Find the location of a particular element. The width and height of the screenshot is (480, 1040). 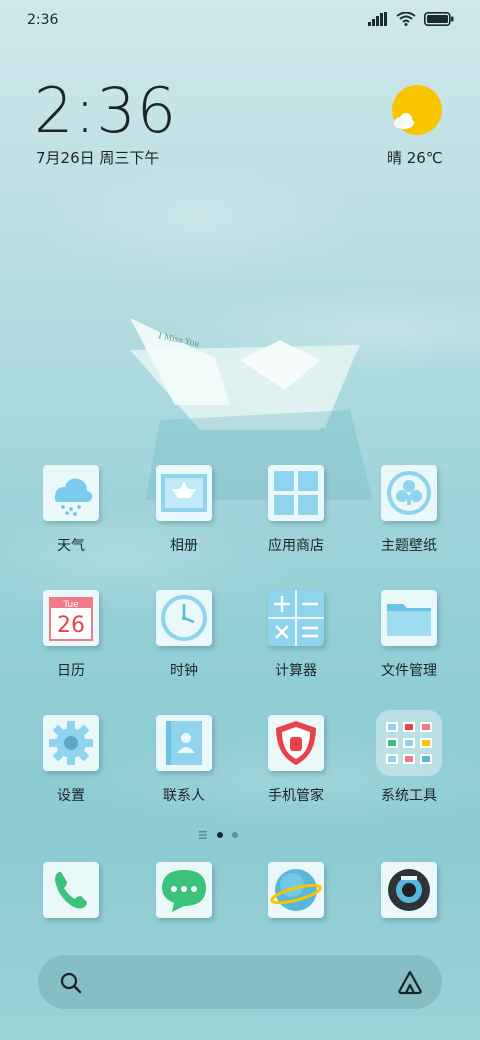

calendar-icon: Tue 26 is located at coordinates (71, 618).